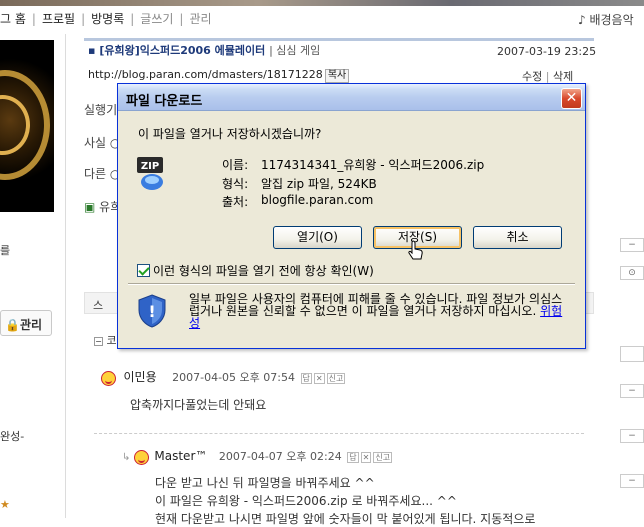 The height and width of the screenshot is (527, 644). I want to click on save-icon: ▣, so click(90, 207).